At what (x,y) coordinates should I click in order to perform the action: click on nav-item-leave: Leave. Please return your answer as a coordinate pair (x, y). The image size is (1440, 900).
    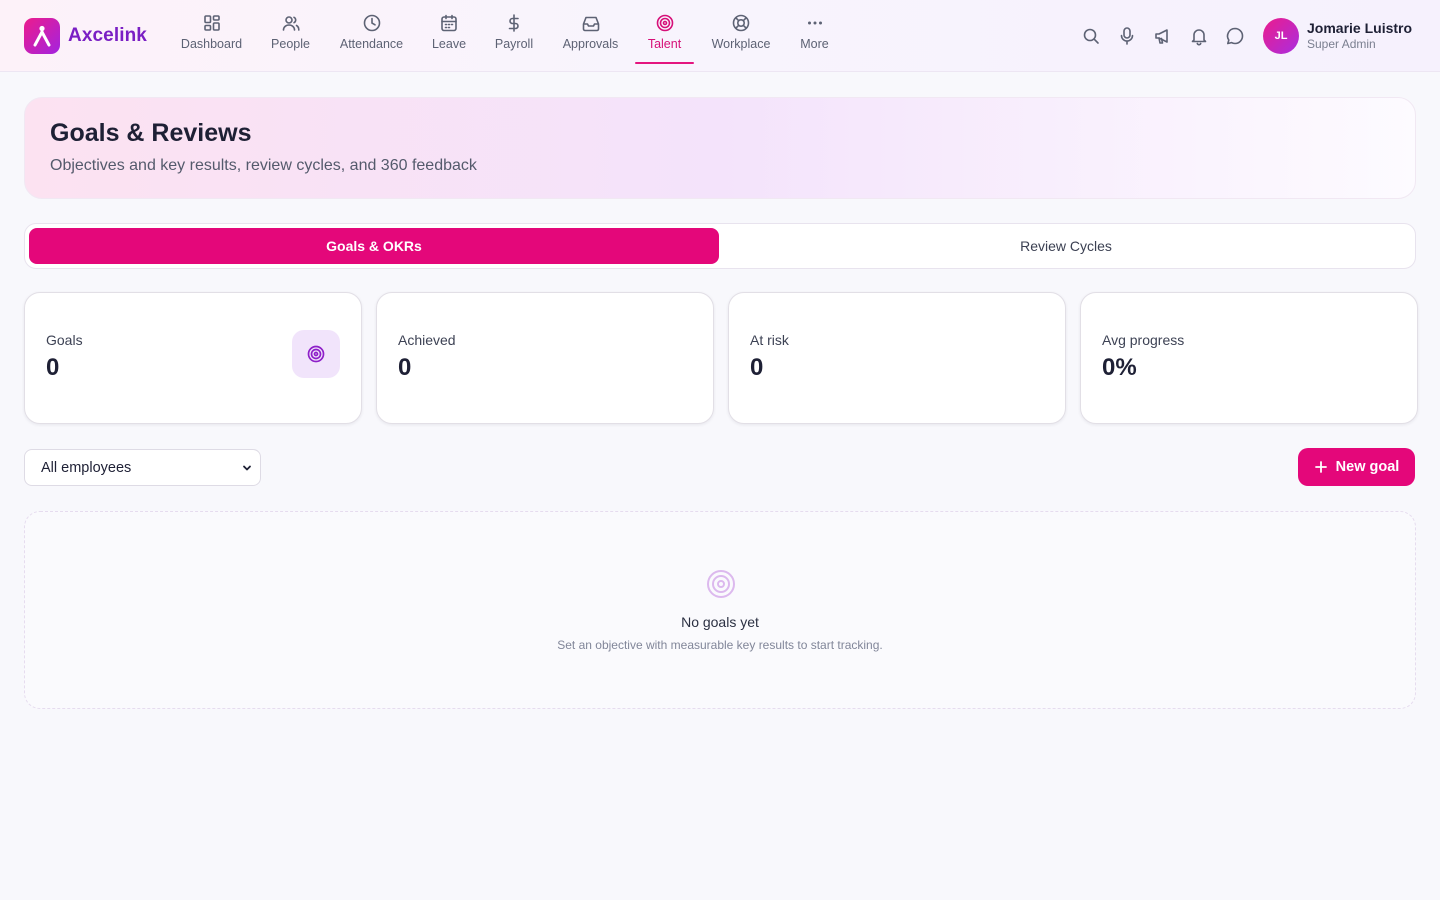
    Looking at the image, I should click on (449, 32).